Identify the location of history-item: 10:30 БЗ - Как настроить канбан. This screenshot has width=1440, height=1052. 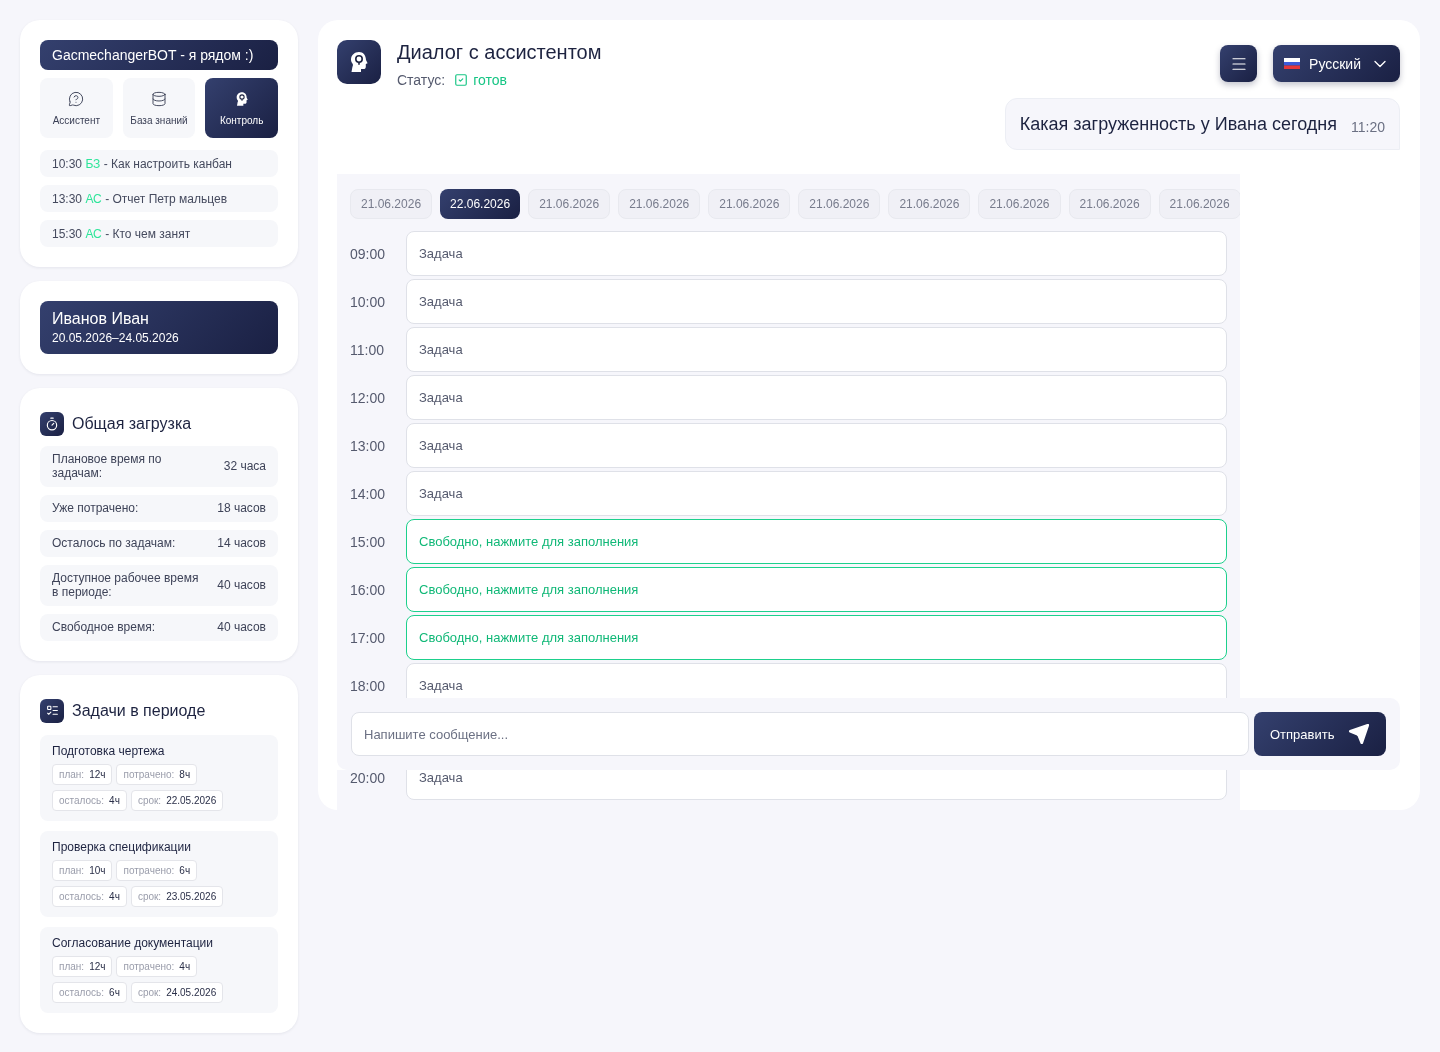
(159, 163).